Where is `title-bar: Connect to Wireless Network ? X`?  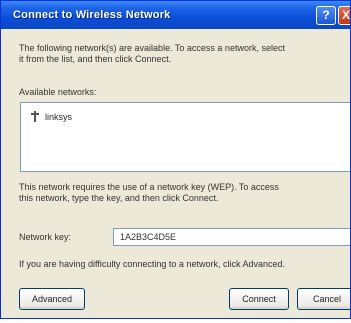
title-bar: Connect to Wireless Network ? X is located at coordinates (175, 15).